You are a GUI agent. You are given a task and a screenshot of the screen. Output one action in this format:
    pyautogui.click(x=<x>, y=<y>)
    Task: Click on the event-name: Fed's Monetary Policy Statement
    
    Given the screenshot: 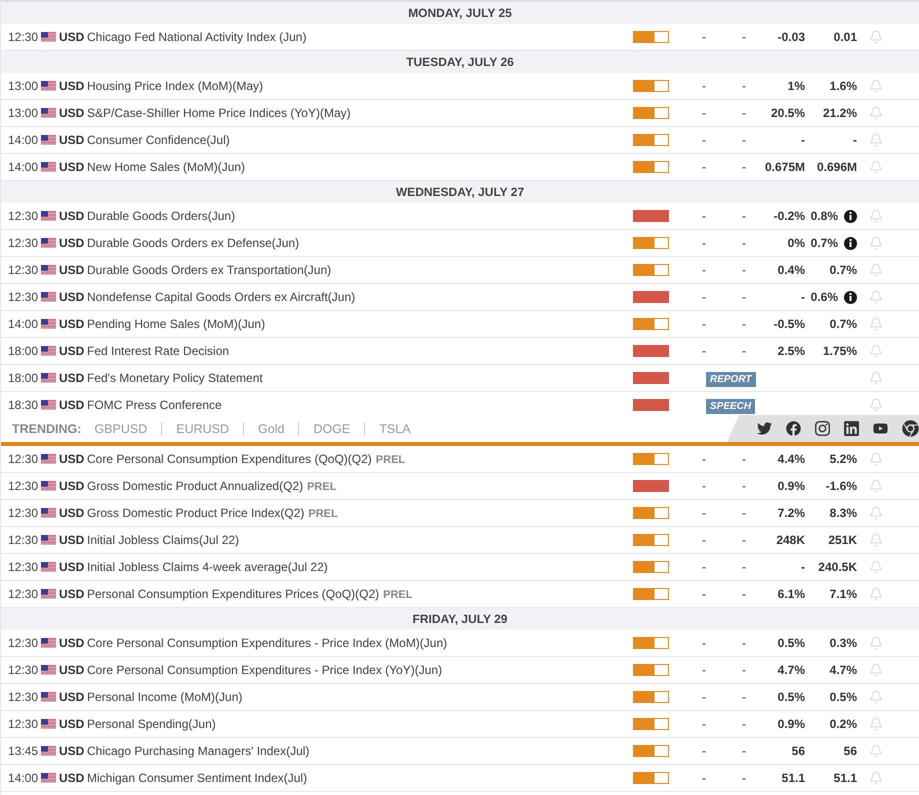 What is the action you would take?
    pyautogui.click(x=360, y=378)
    